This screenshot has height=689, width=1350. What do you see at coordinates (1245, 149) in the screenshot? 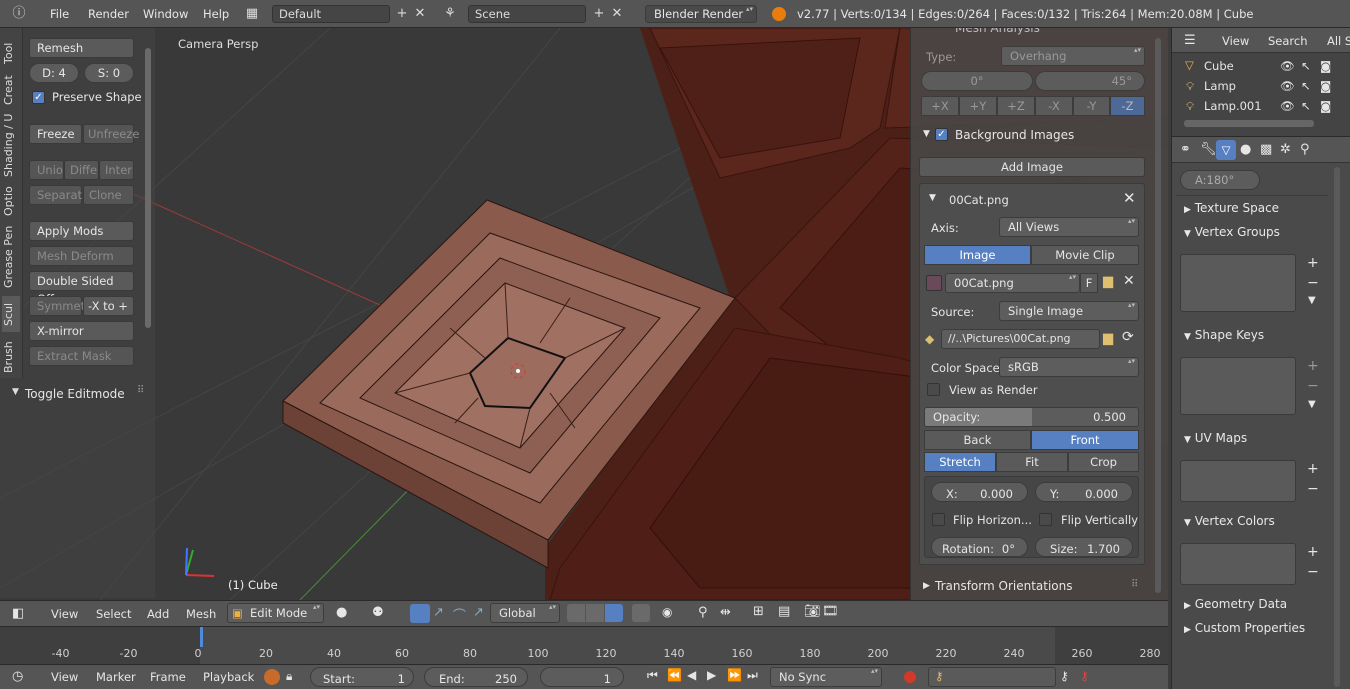
I see `material-icon: ●` at bounding box center [1245, 149].